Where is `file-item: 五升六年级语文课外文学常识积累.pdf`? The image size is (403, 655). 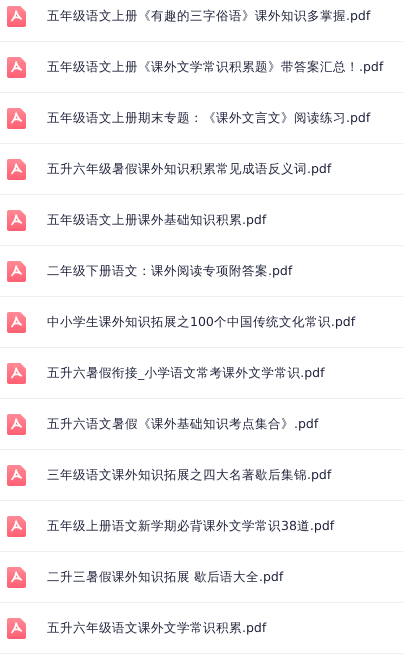
file-item: 五升六年级语文课外文学常识积累.pdf is located at coordinates (201, 628).